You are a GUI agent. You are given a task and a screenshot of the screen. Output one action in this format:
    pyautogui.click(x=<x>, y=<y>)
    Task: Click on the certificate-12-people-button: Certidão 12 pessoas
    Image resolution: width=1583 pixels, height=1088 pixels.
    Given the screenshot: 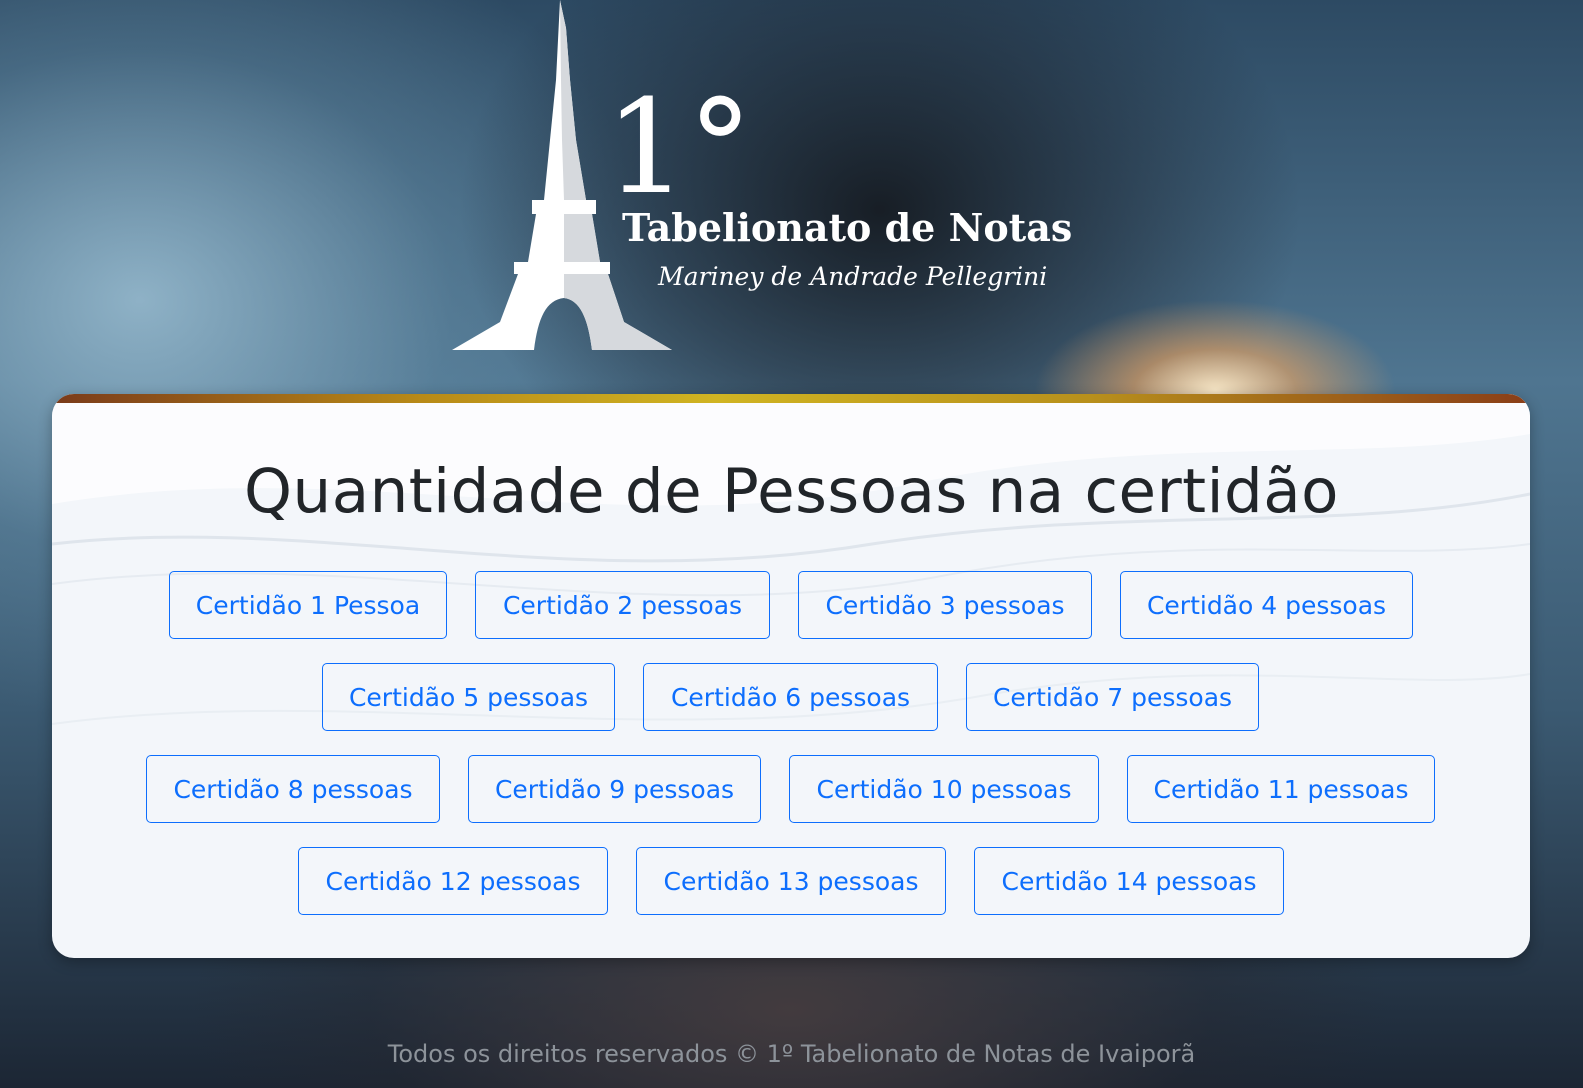 What is the action you would take?
    pyautogui.click(x=453, y=881)
    